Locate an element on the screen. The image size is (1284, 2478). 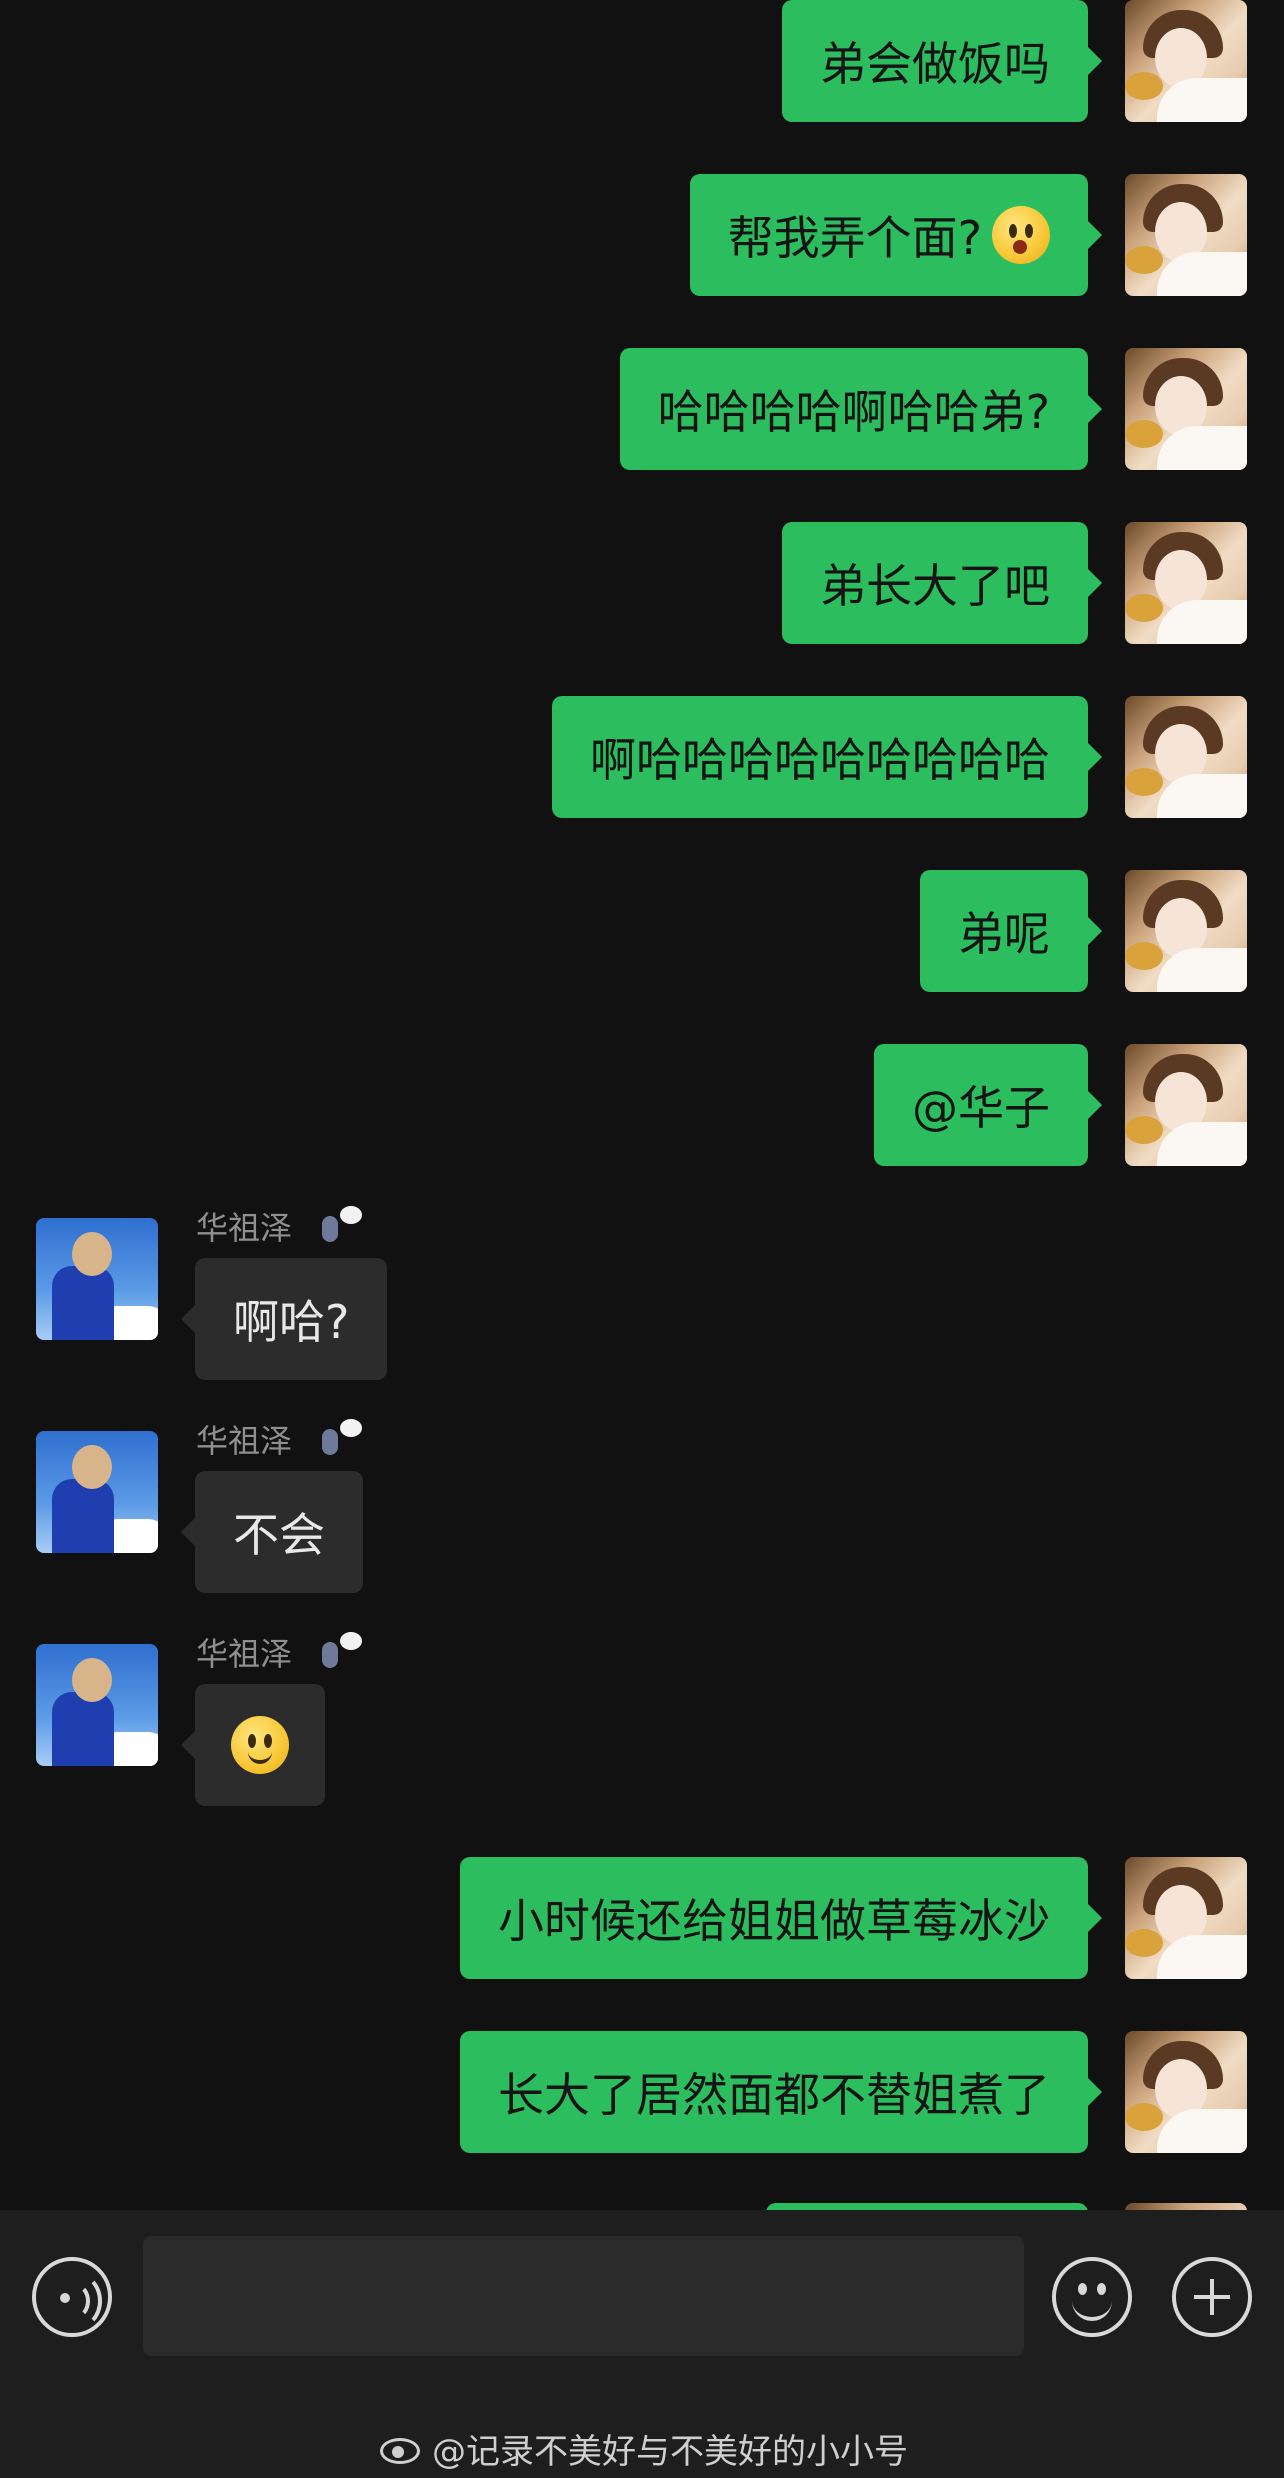
plus-icon is located at coordinates (1212, 2297).